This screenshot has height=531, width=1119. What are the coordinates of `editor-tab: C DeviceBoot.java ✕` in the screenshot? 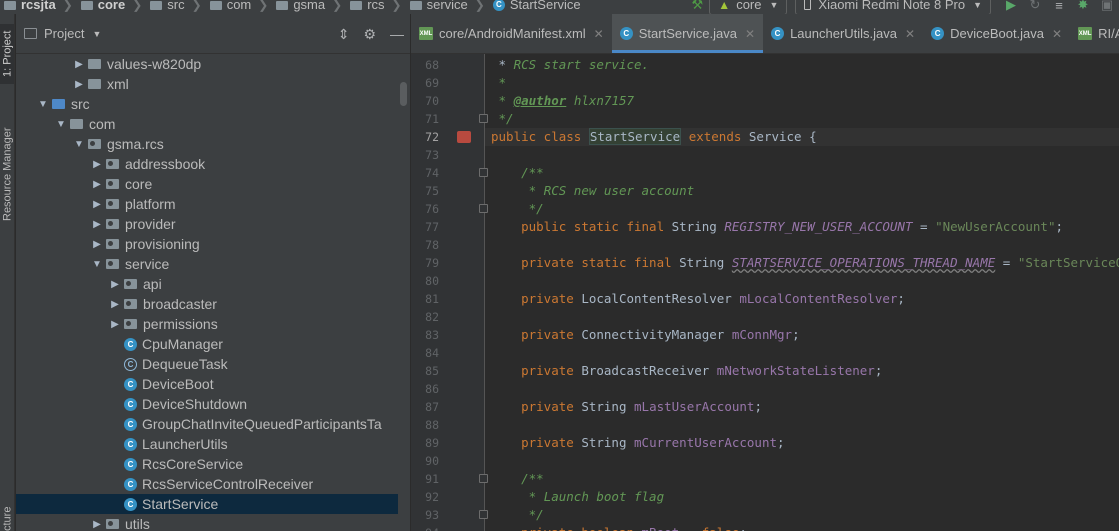 It's located at (996, 33).